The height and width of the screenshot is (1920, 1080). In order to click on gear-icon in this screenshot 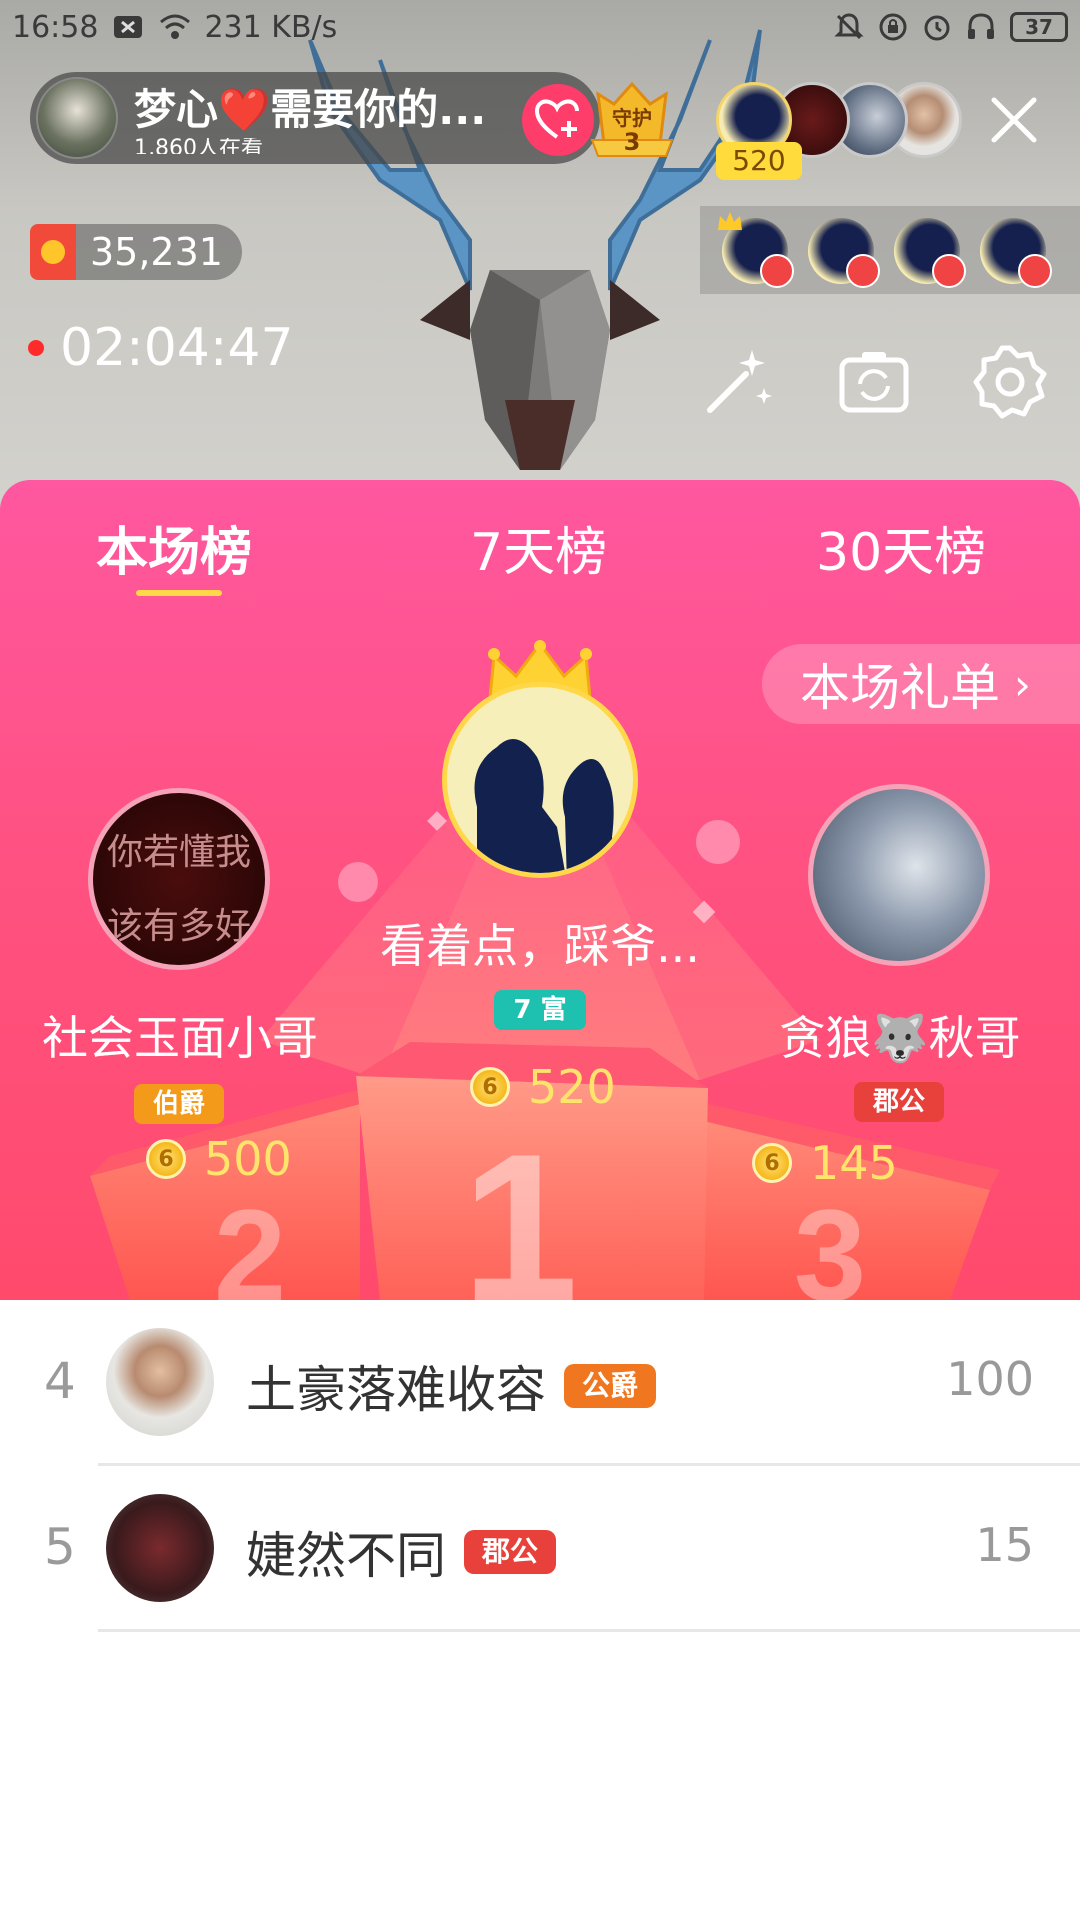, I will do `click(1010, 382)`.